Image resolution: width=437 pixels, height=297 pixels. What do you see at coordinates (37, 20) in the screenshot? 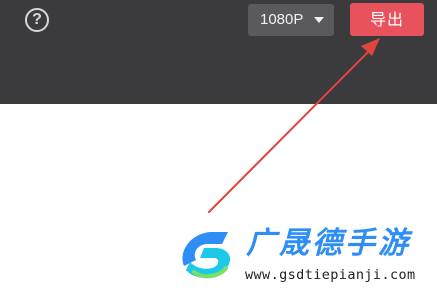
I see `help-icon: ?` at bounding box center [37, 20].